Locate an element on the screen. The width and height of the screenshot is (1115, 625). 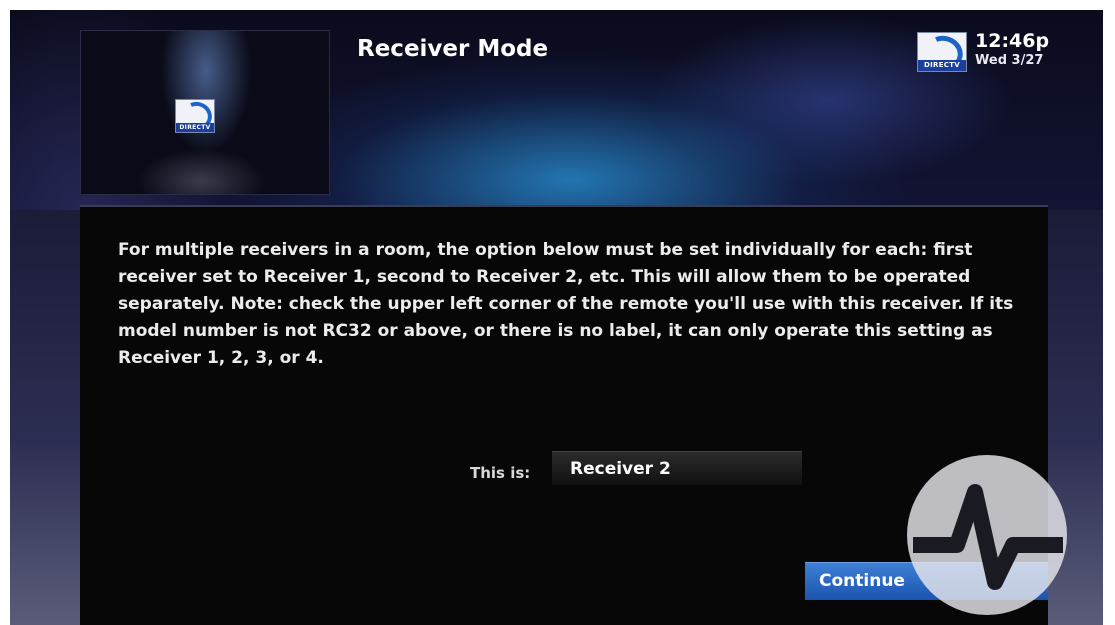
receiver-mode-label: This is: is located at coordinates (500, 473).